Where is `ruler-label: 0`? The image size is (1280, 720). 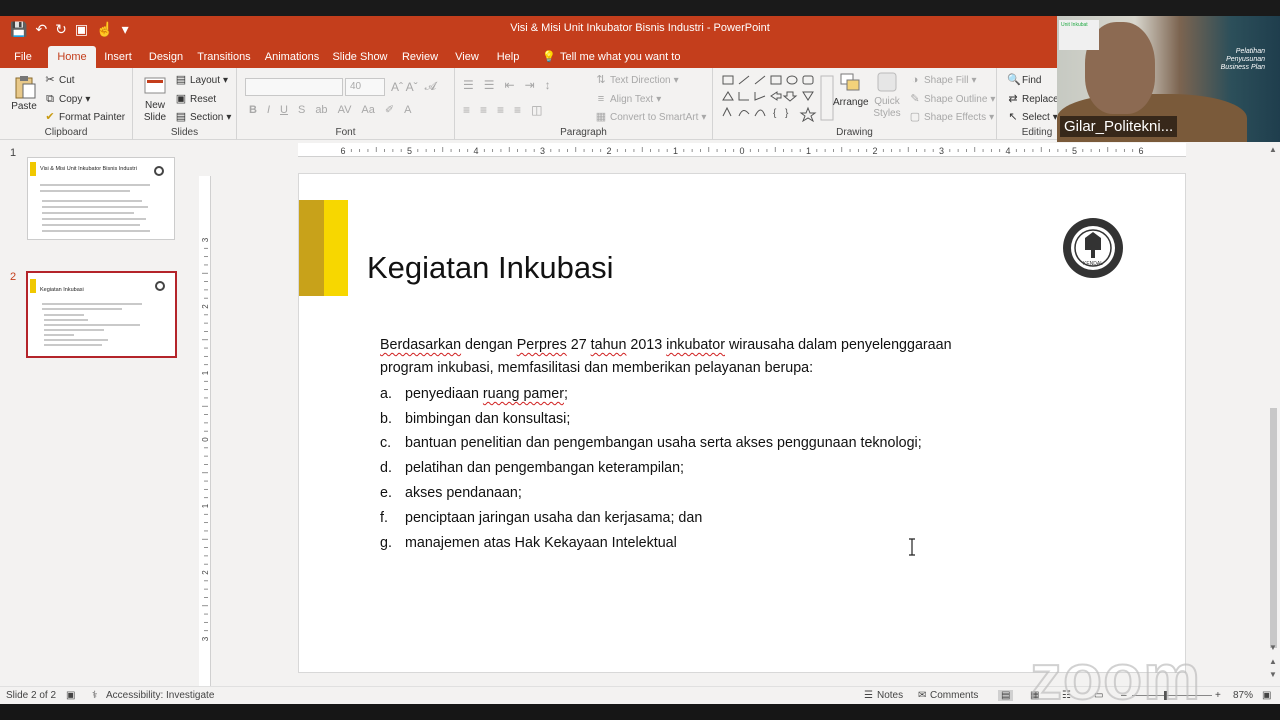
ruler-label: 0 is located at coordinates (741, 151).